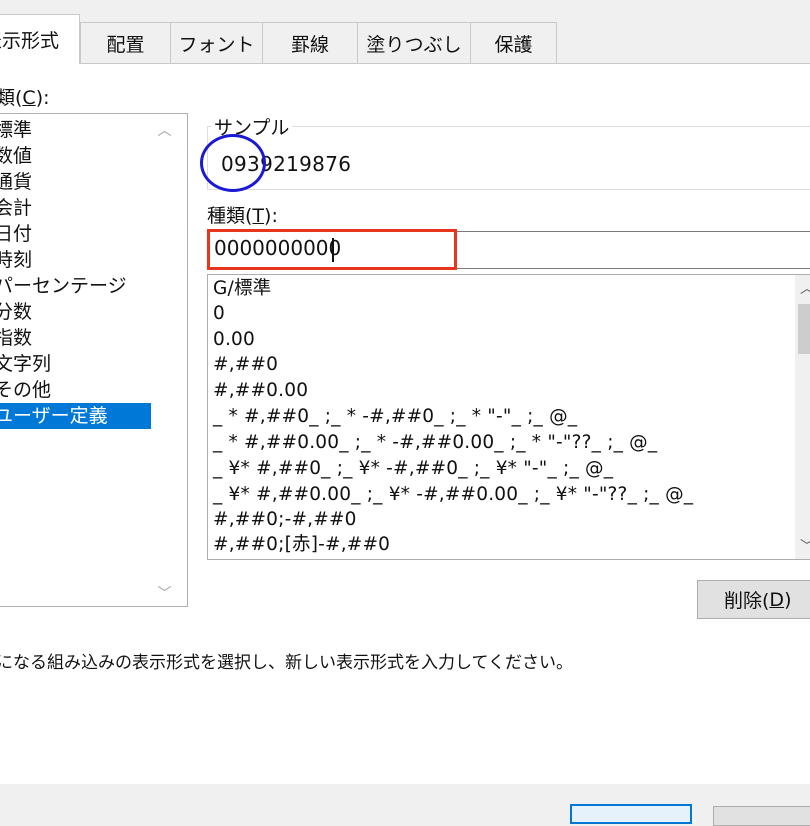  I want to click on blue-highlight-circle, so click(233, 163).